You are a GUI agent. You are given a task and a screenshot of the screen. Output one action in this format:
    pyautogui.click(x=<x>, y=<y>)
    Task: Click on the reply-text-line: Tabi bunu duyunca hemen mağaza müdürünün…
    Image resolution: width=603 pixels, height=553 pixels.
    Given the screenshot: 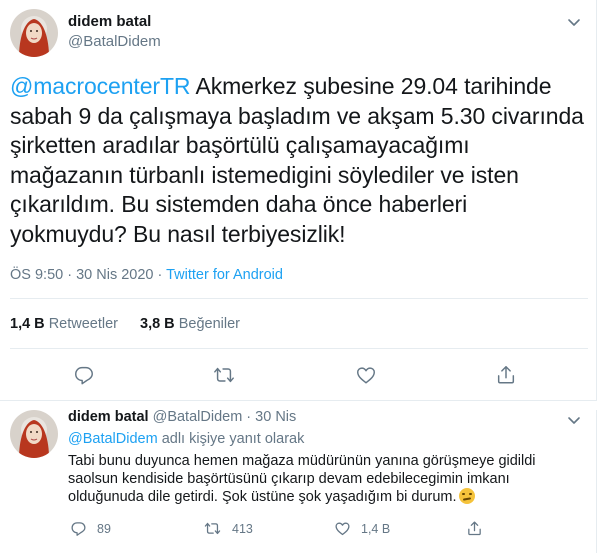 What is the action you would take?
    pyautogui.click(x=302, y=461)
    